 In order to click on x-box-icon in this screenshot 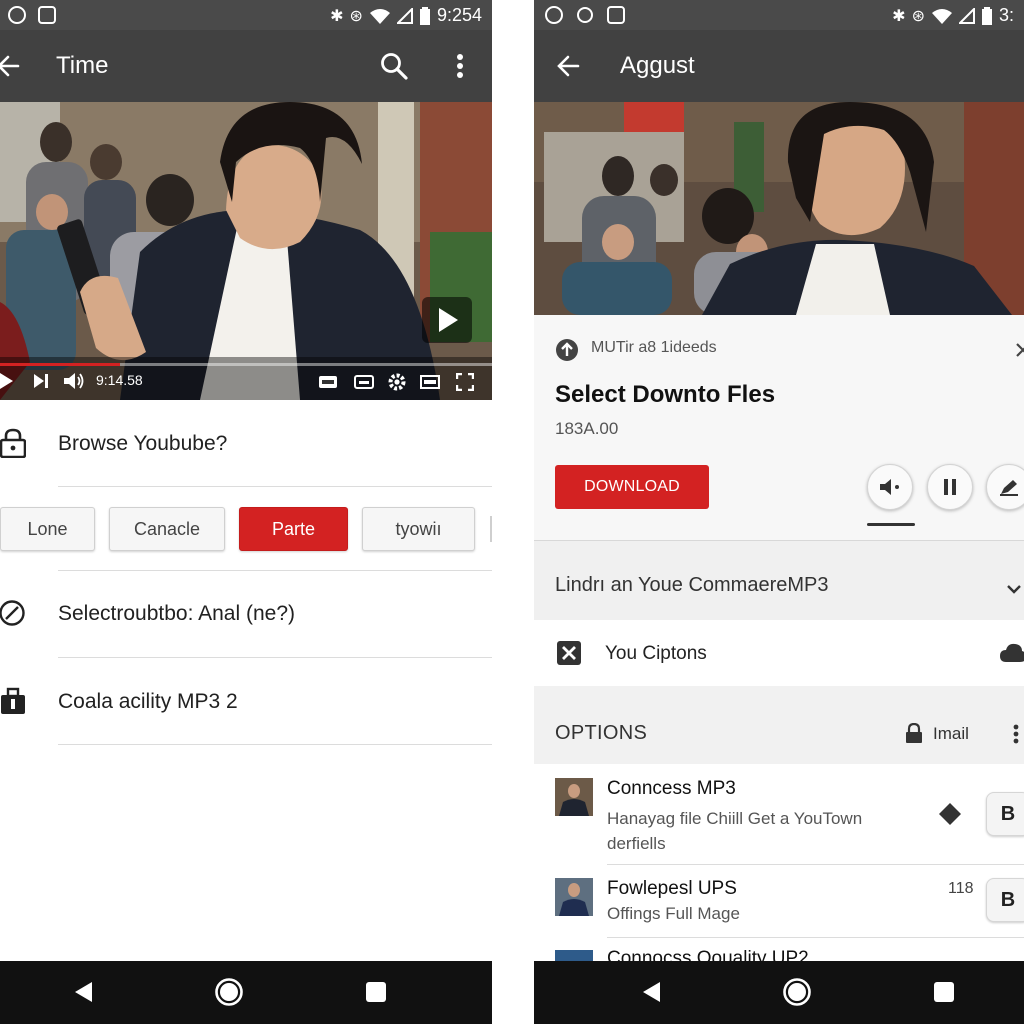, I will do `click(569, 653)`.